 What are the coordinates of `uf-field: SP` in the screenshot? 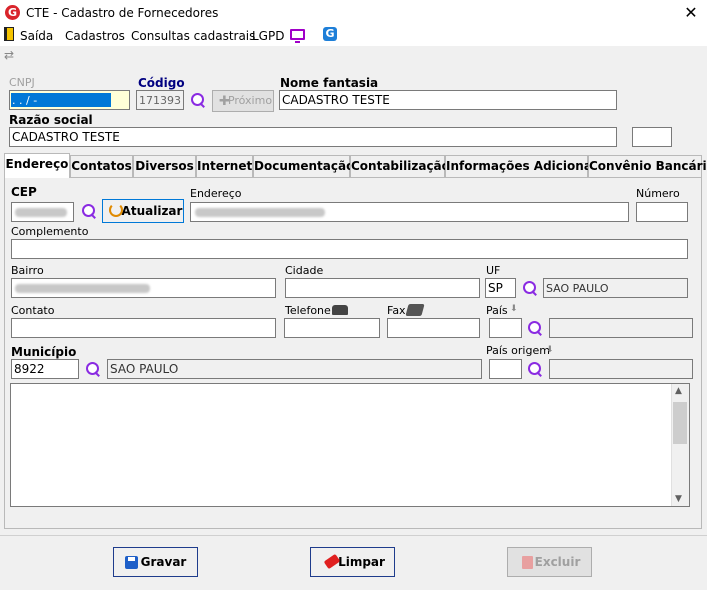 It's located at (500, 288).